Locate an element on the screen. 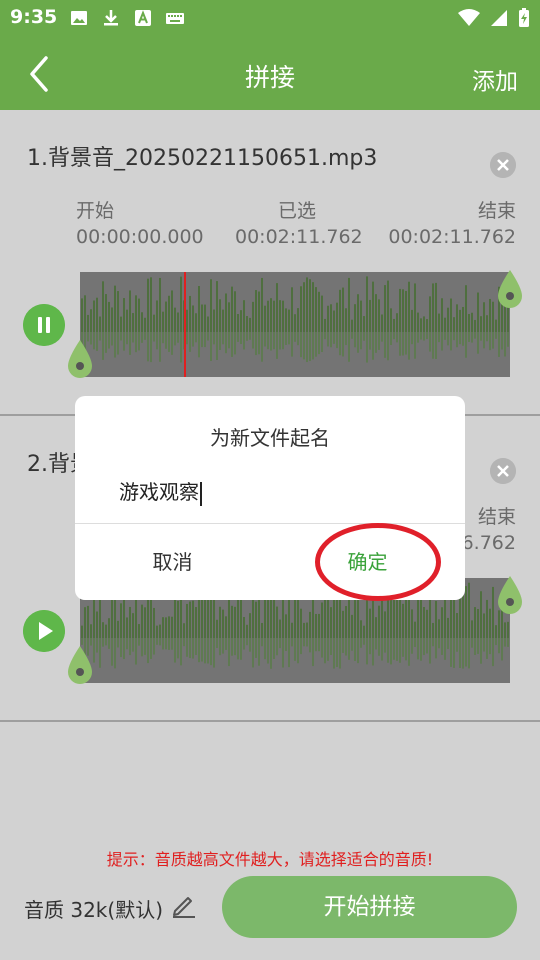  selected-label: 已选 is located at coordinates (296, 211).